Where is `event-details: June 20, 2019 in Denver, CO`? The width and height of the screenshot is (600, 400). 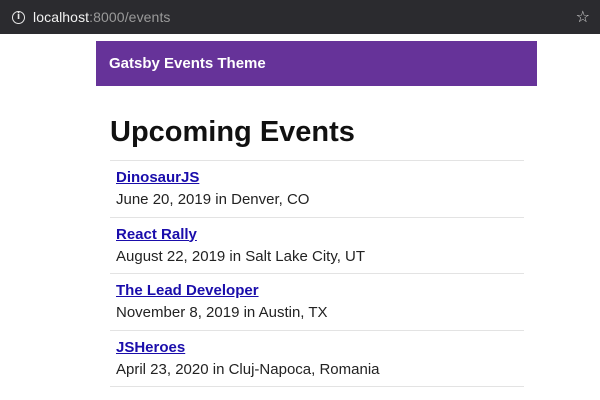 event-details: June 20, 2019 in Denver, CO is located at coordinates (213, 199).